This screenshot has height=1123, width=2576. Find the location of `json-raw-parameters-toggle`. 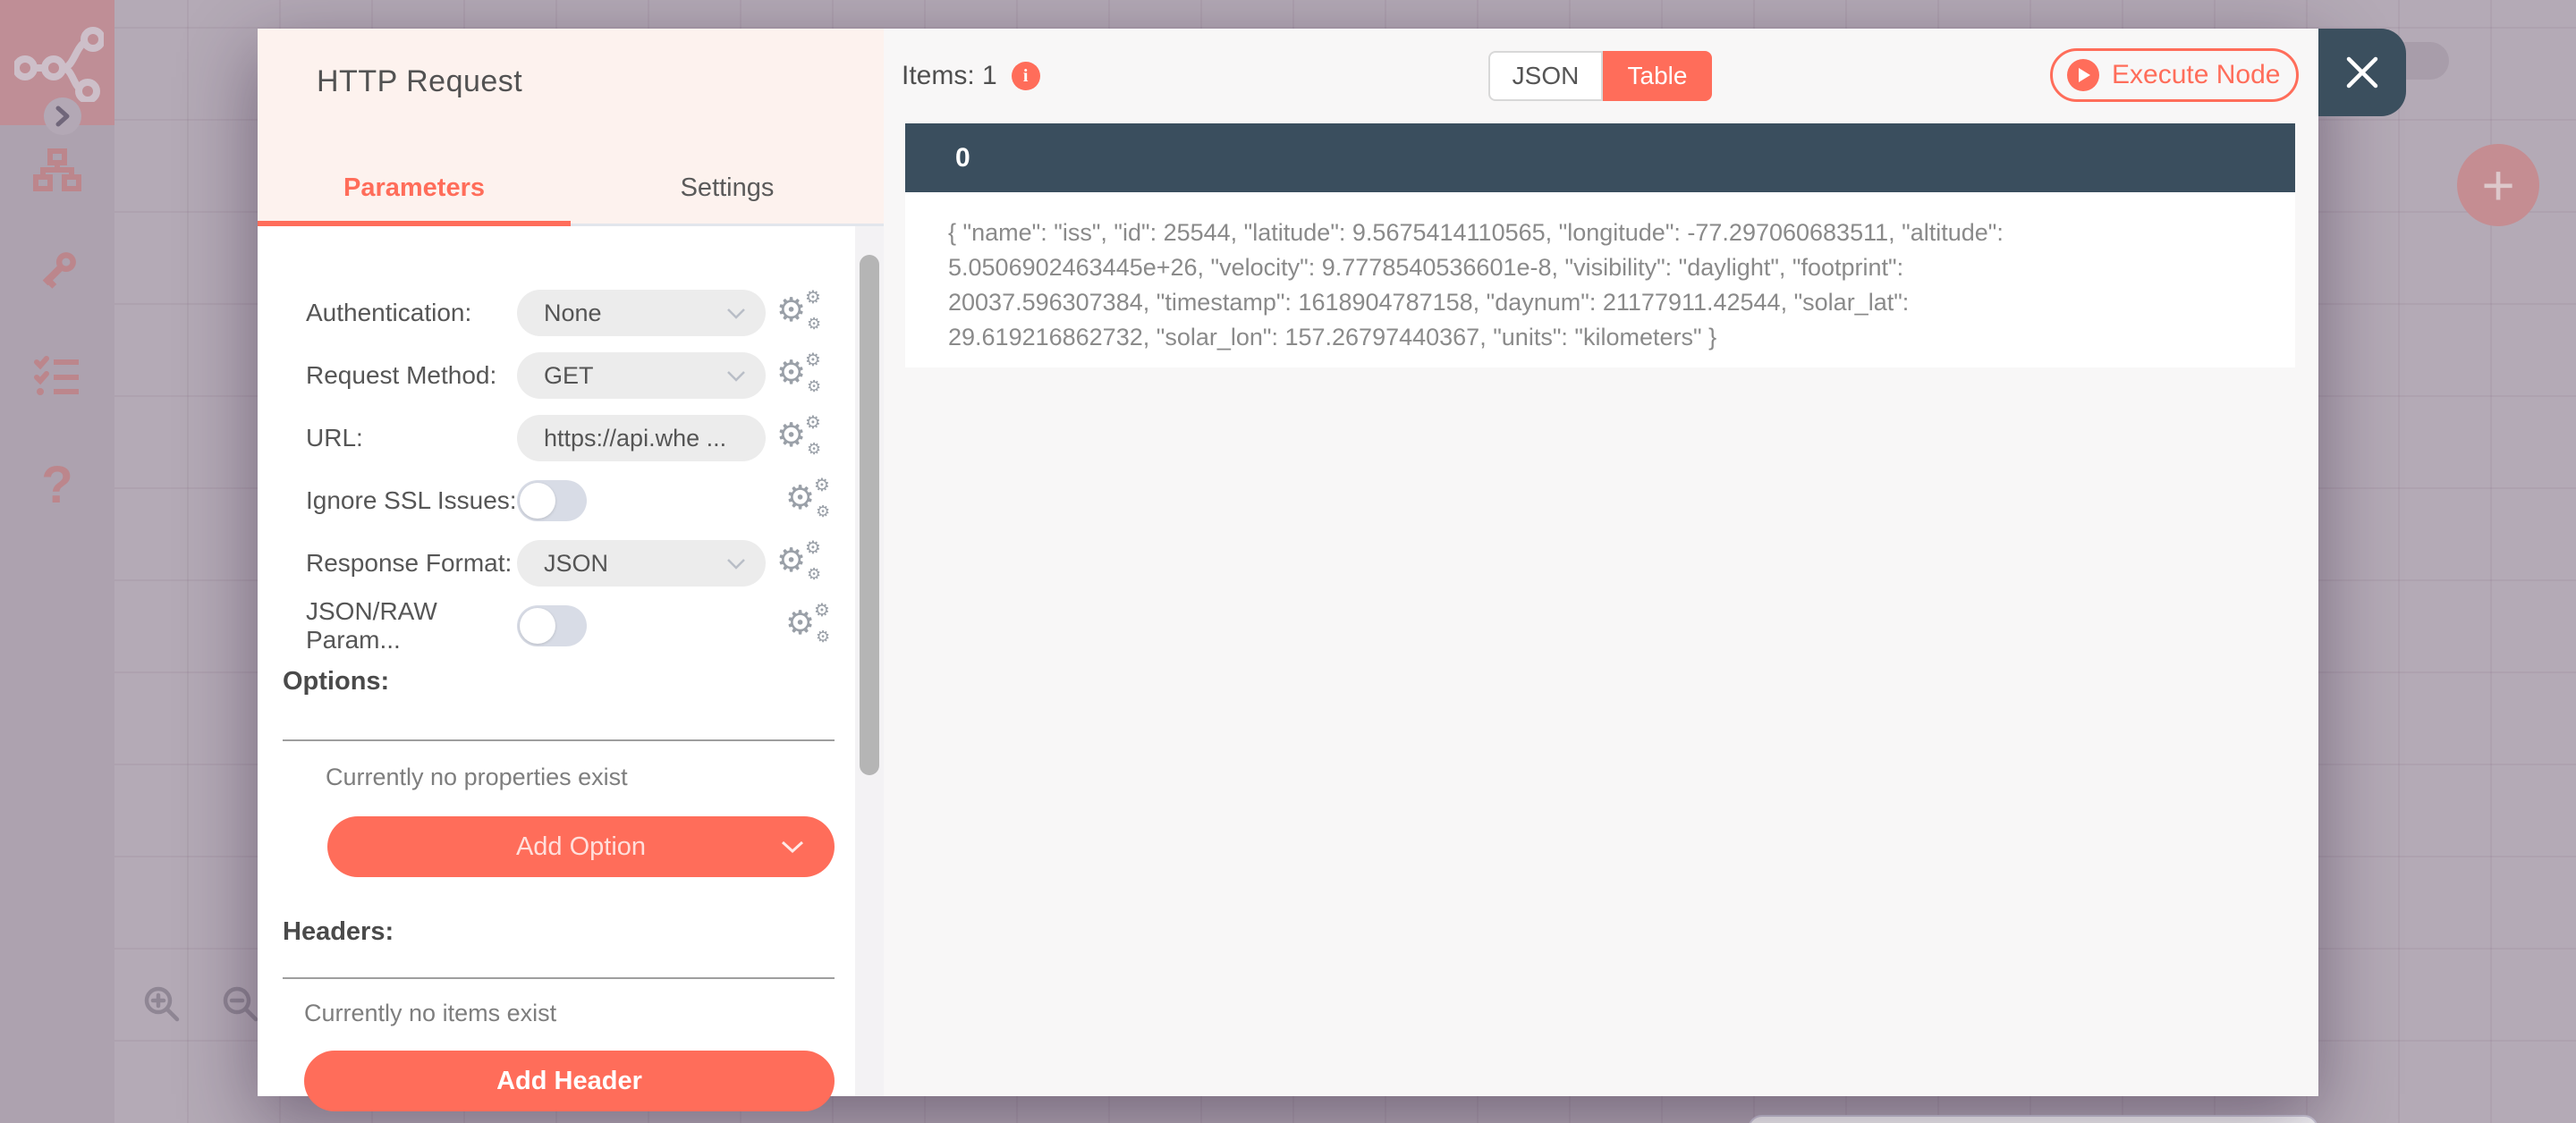

json-raw-parameters-toggle is located at coordinates (552, 625).